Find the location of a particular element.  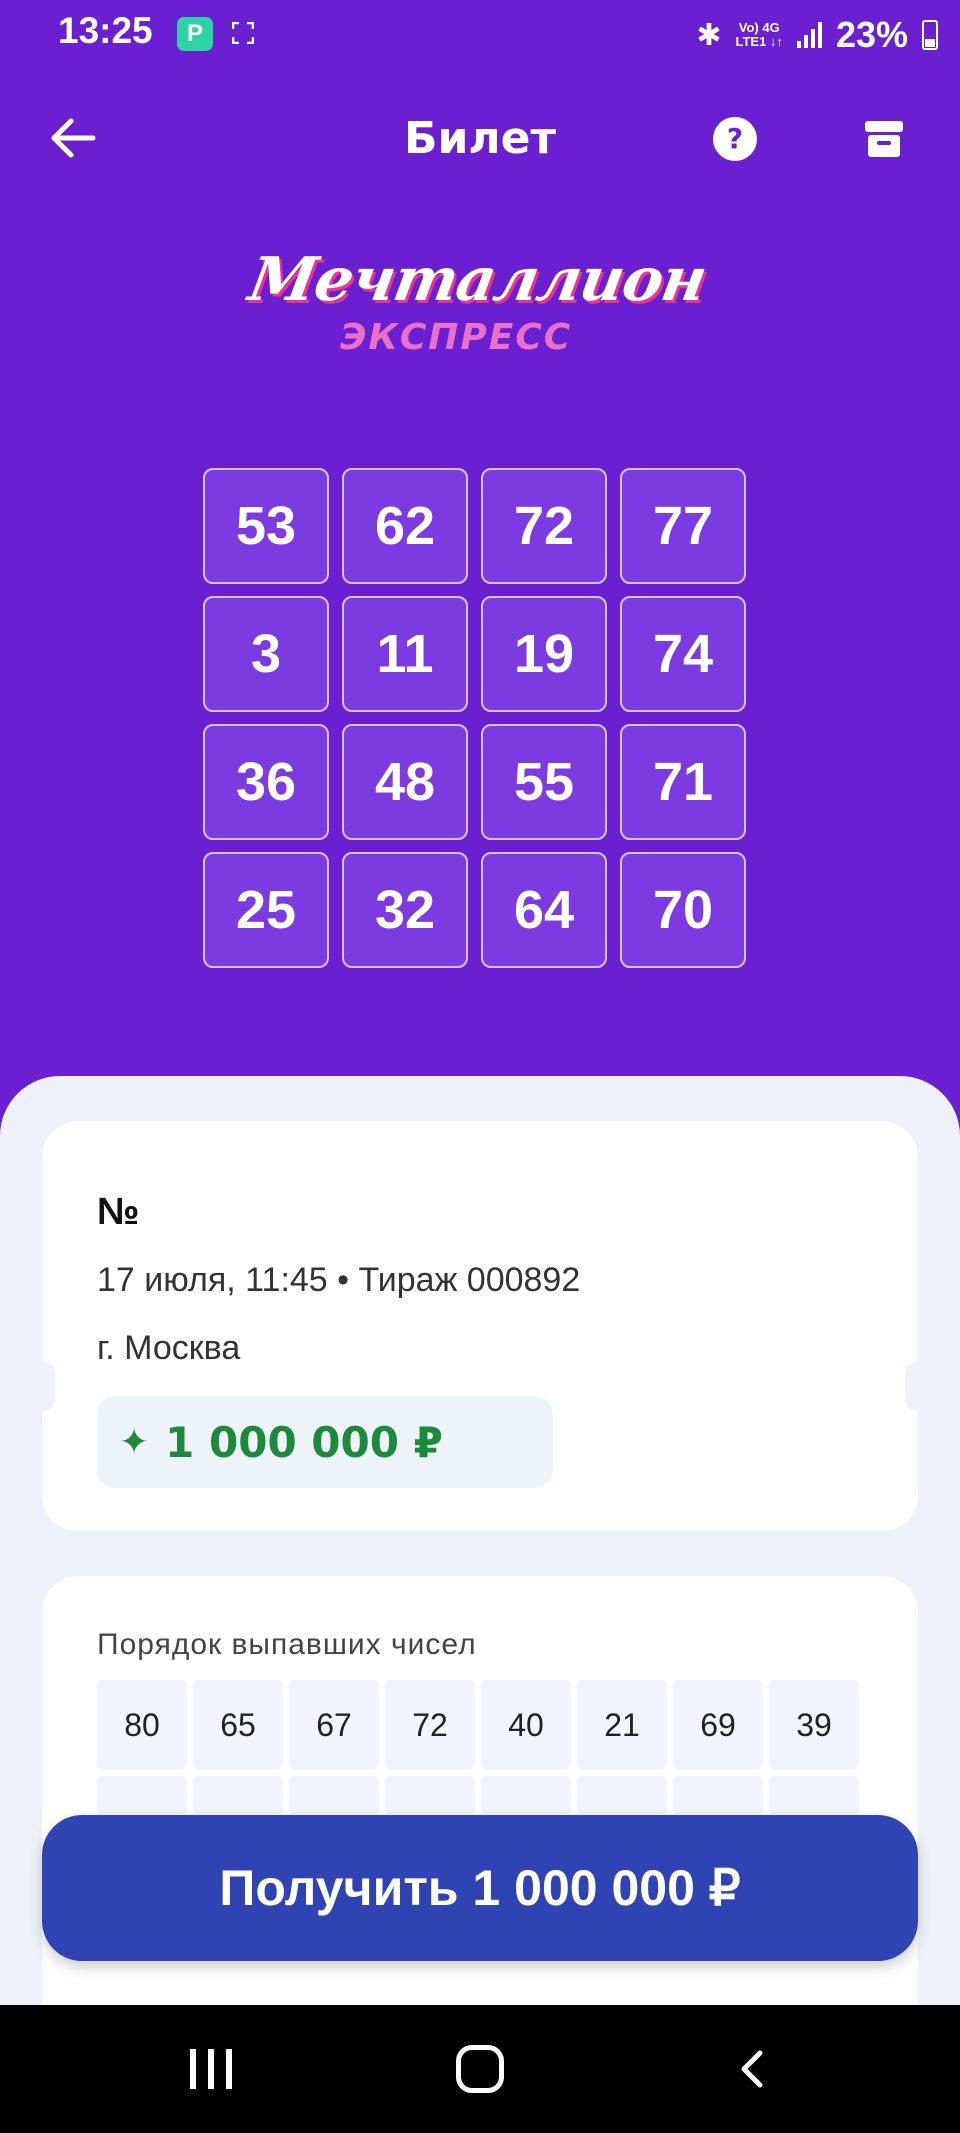

battery-percent: 23% is located at coordinates (871, 34).